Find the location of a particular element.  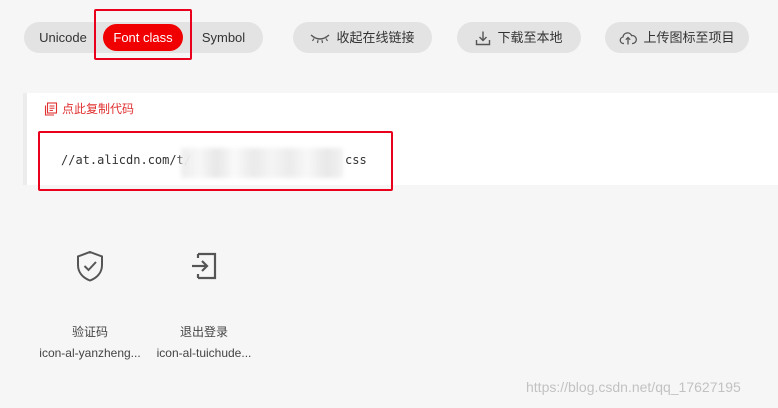

download-local-button: 下载至本地 is located at coordinates (519, 37).